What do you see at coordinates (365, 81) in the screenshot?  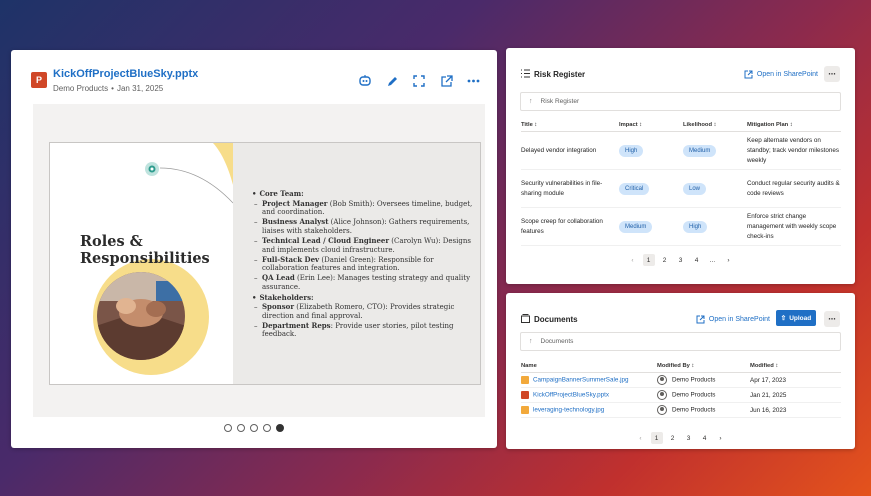 I see `copilot-icon` at bounding box center [365, 81].